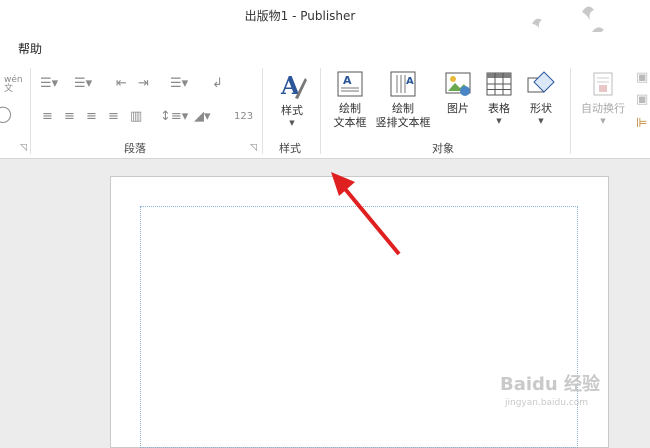 This screenshot has height=448, width=650. Describe the element at coordinates (541, 82) in the screenshot. I see `shapes-icon` at that location.